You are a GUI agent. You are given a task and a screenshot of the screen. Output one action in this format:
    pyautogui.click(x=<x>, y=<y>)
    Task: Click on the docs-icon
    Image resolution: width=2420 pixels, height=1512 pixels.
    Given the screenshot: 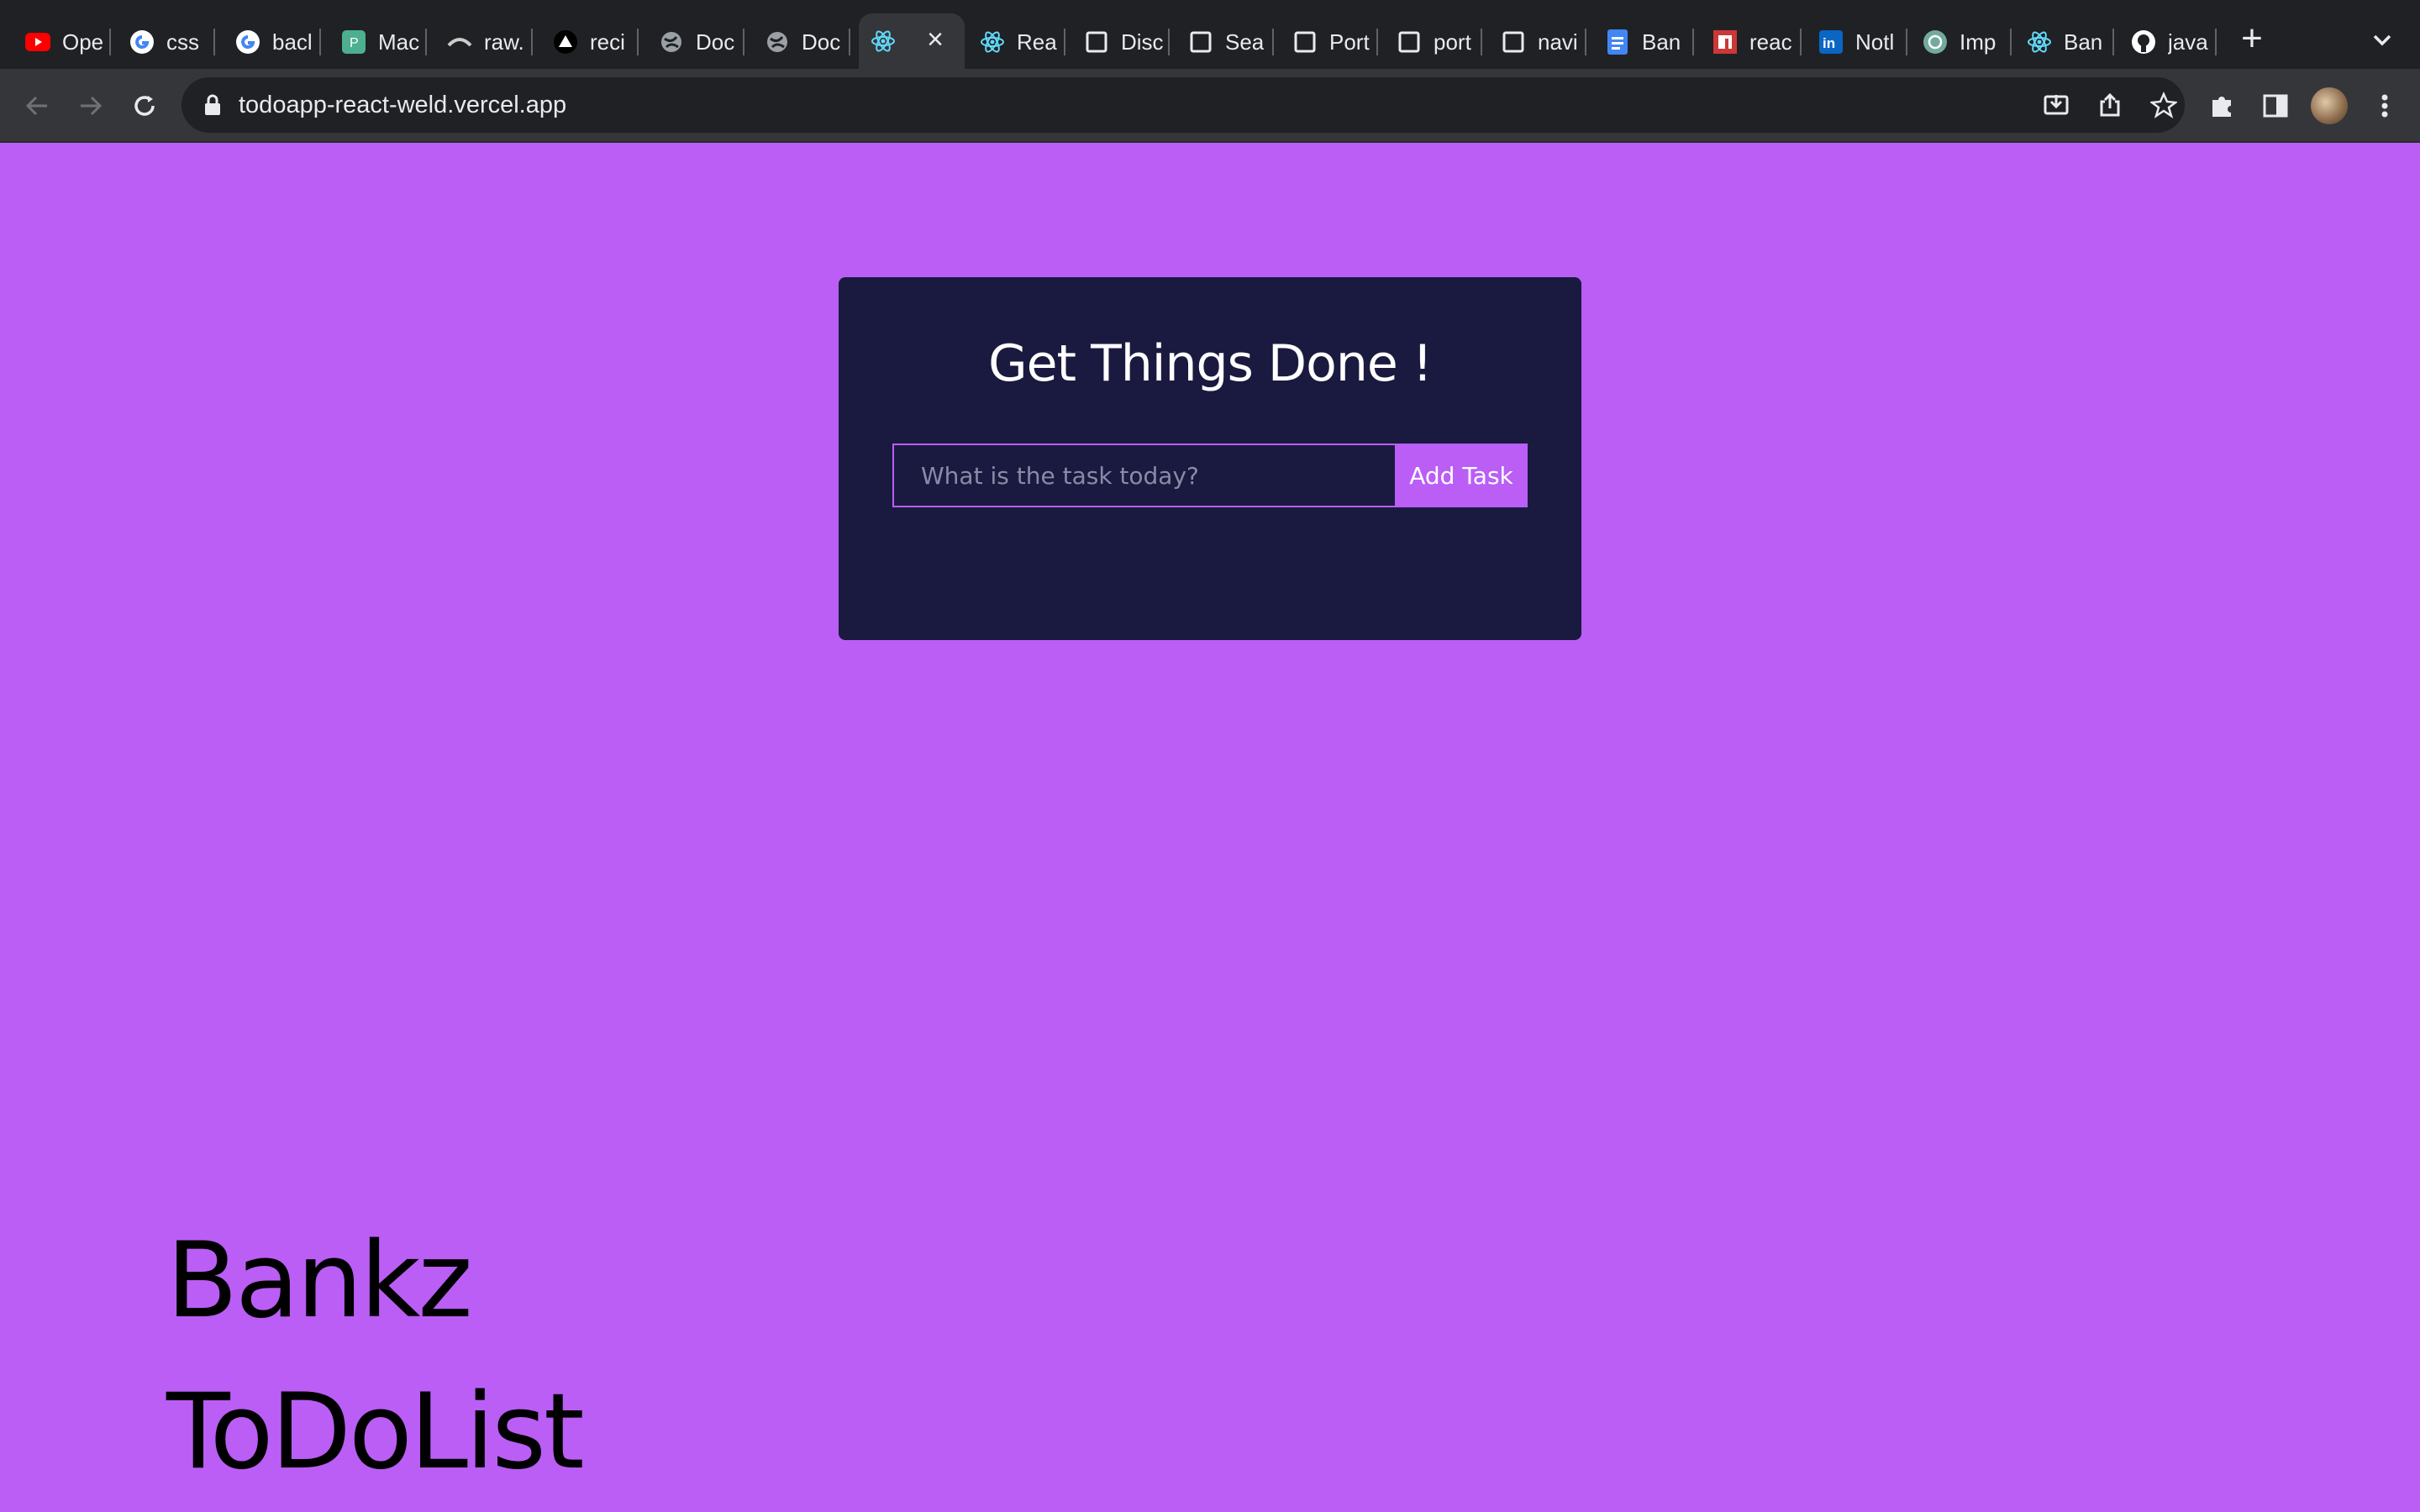 What is the action you would take?
    pyautogui.click(x=1618, y=42)
    